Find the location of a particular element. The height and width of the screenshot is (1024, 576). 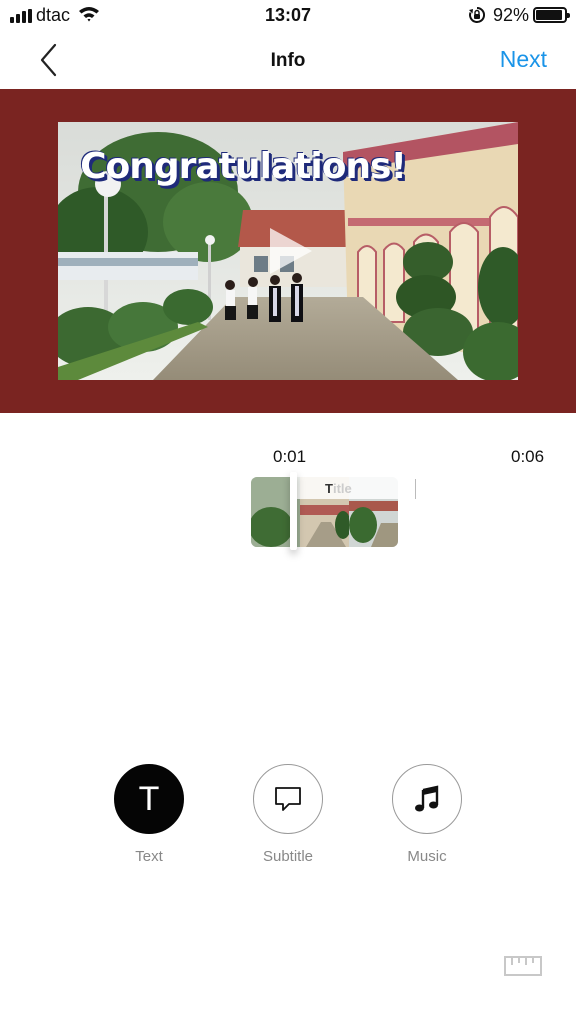

navigation-bar: Info Next is located at coordinates (288, 61).